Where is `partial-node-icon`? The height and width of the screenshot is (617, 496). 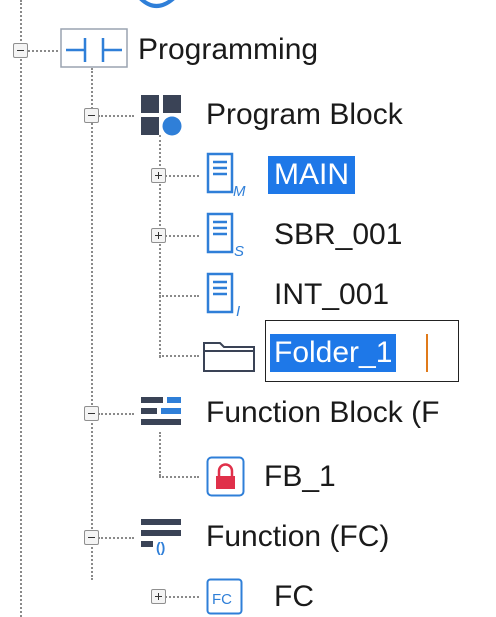 partial-node-icon is located at coordinates (157, 4).